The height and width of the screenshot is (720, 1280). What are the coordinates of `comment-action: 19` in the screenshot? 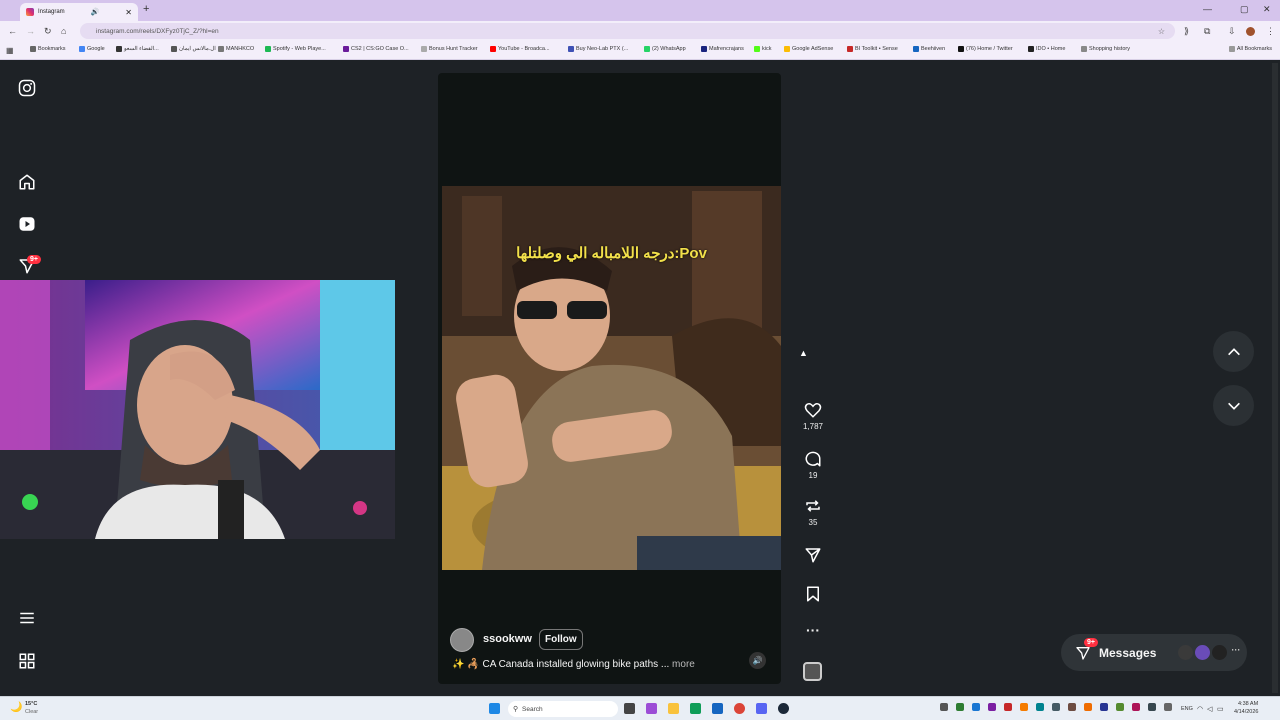 It's located at (813, 465).